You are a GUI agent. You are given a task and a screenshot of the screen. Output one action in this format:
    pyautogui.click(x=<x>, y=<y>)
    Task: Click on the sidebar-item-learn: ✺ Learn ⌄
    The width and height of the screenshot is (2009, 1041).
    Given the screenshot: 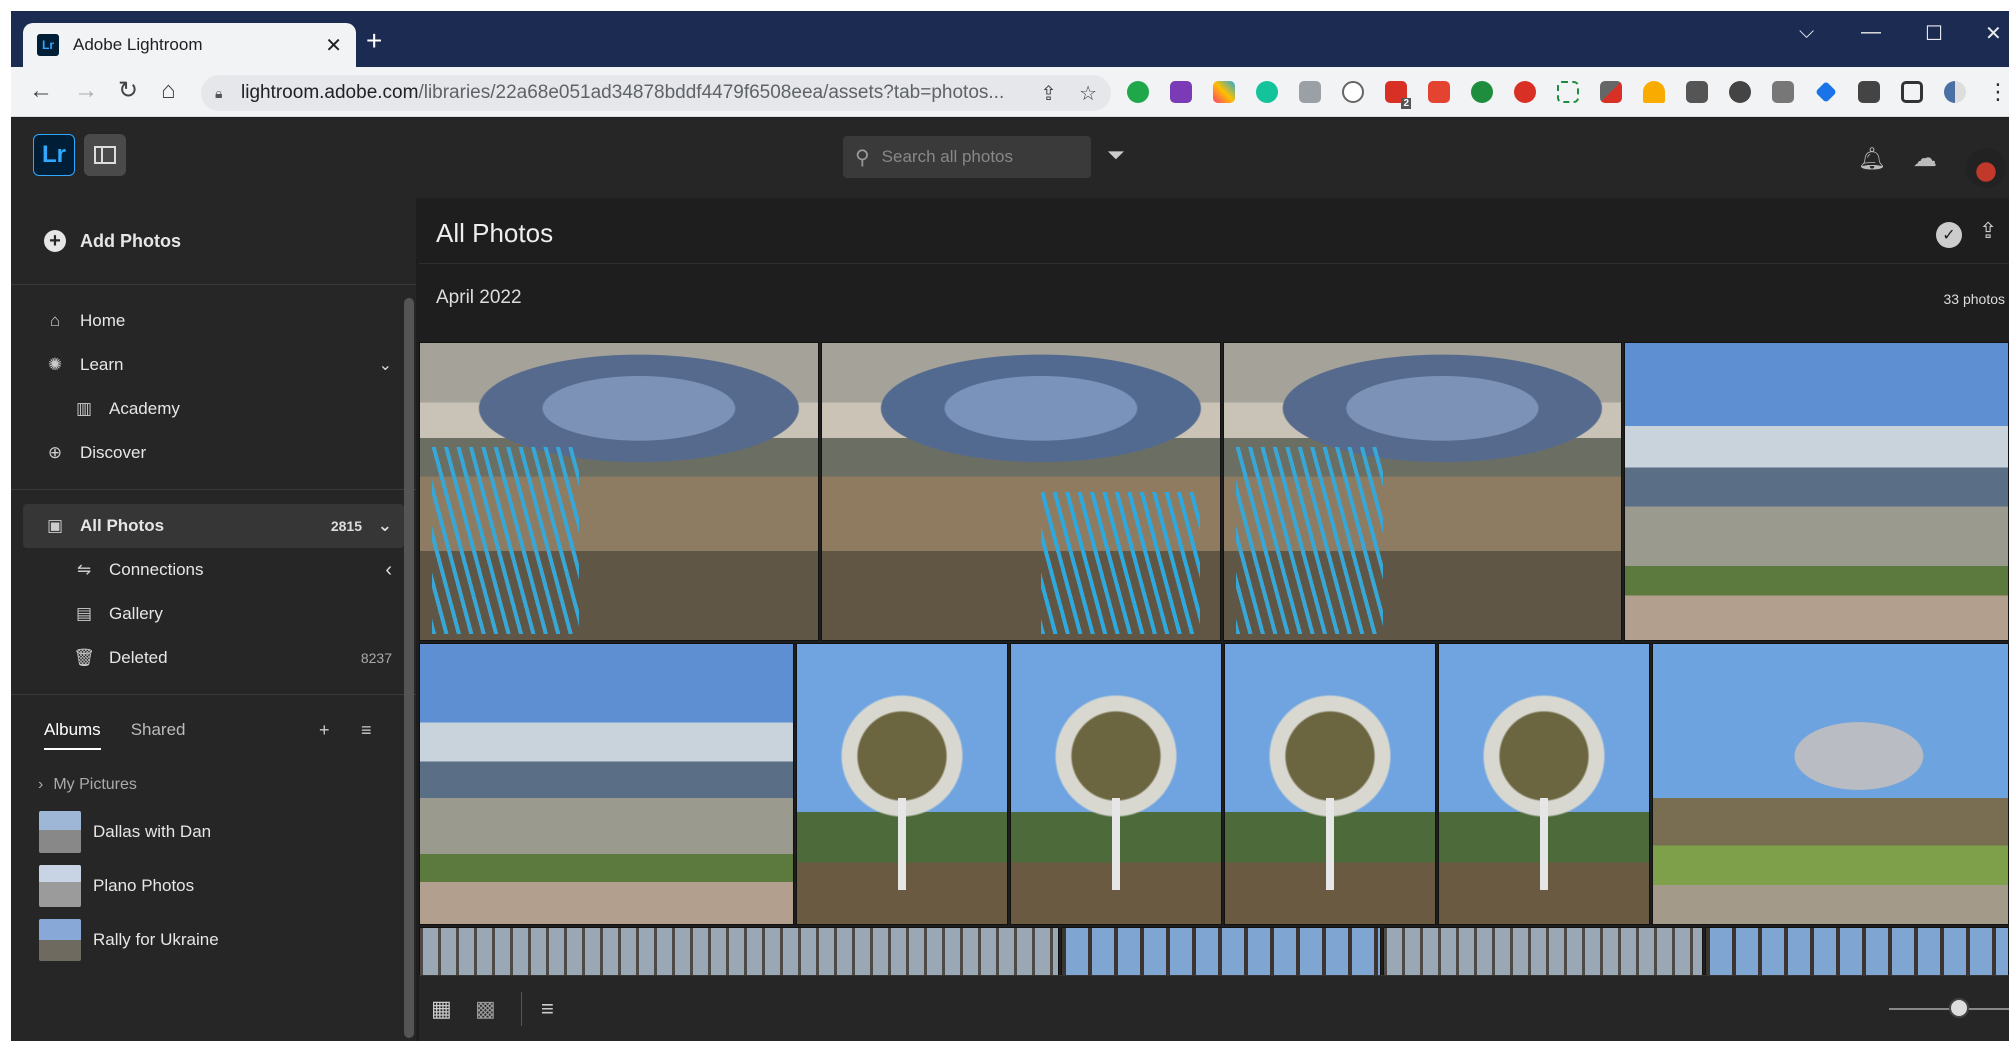 What is the action you would take?
    pyautogui.click(x=213, y=365)
    